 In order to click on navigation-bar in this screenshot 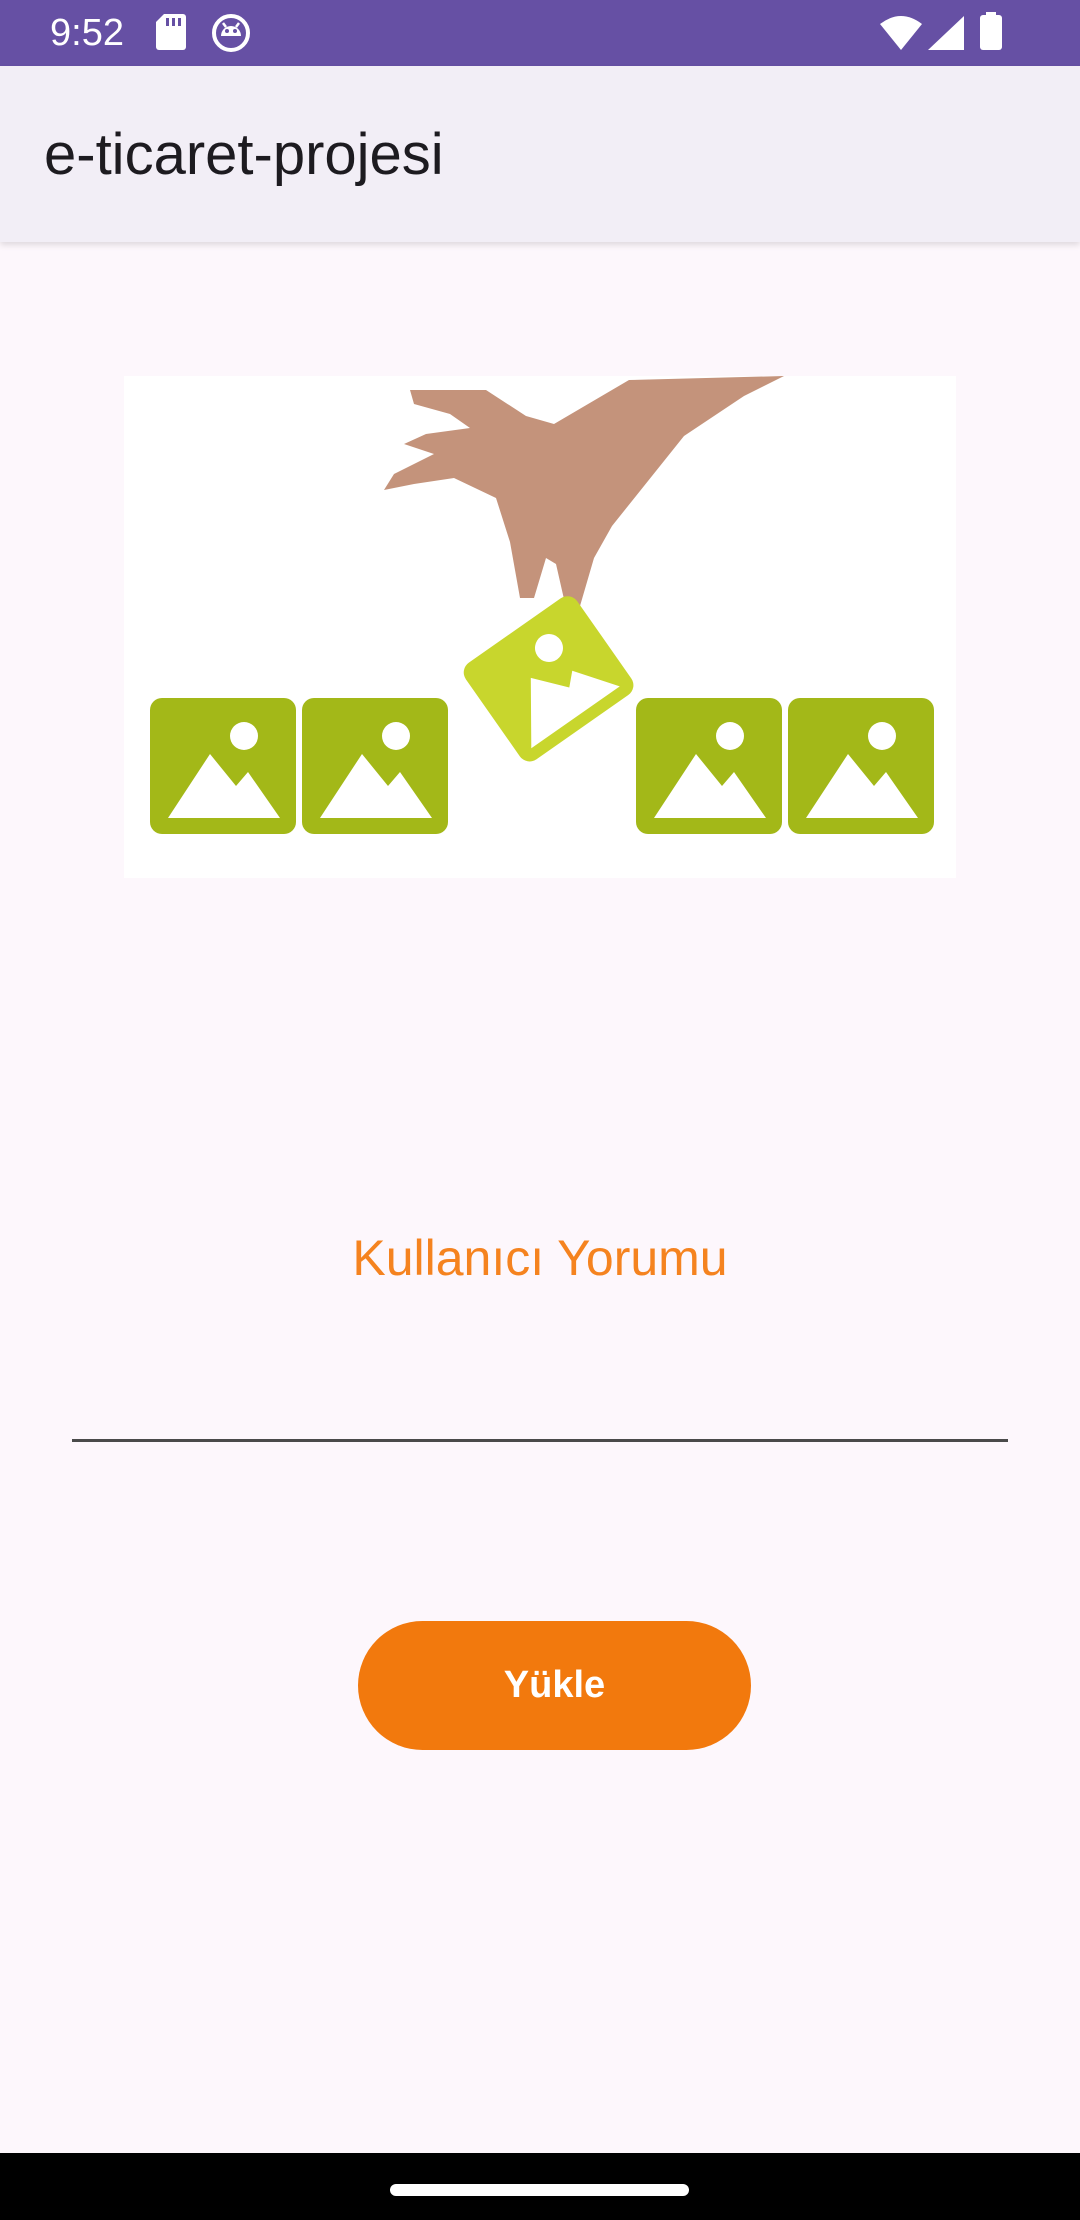, I will do `click(540, 2186)`.